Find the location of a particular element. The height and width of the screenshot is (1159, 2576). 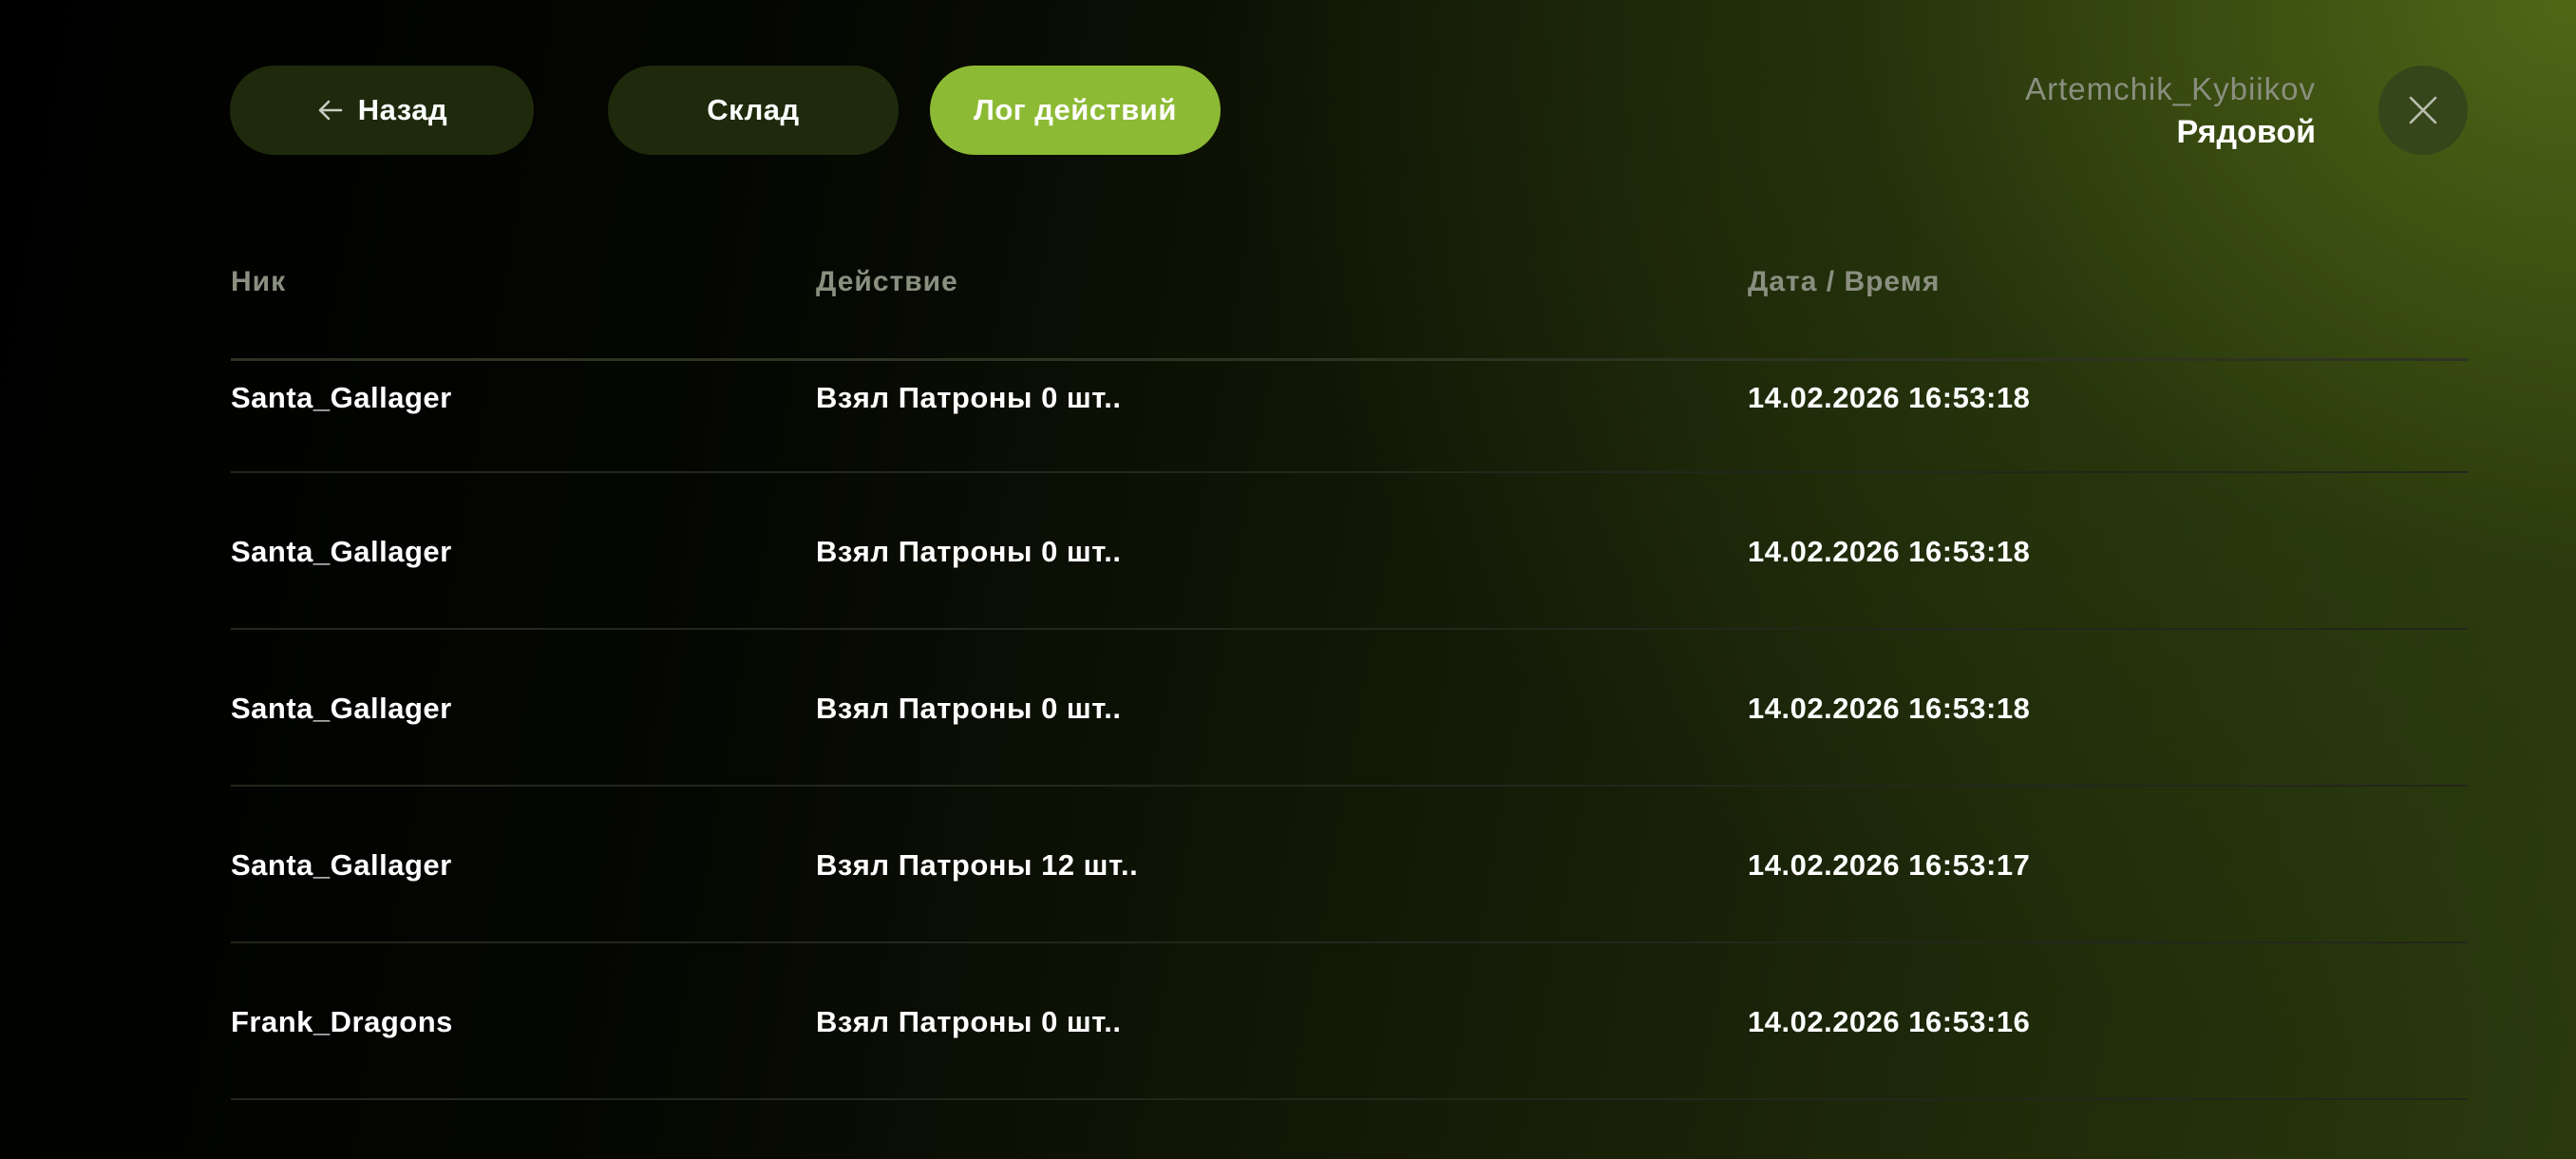

cell-datetime: 14.02.2026 16:53:16 is located at coordinates (1889, 1021).